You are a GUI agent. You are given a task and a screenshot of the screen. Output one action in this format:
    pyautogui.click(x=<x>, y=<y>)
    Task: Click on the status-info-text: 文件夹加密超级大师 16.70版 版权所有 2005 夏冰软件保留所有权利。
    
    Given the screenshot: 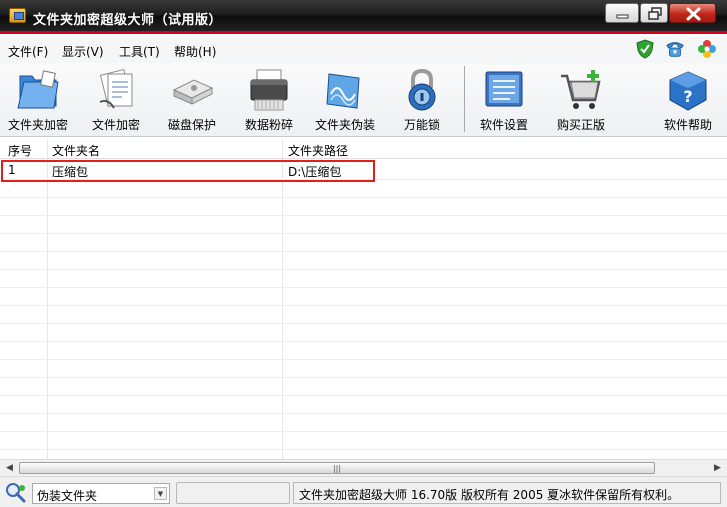 What is the action you would take?
    pyautogui.click(x=489, y=495)
    